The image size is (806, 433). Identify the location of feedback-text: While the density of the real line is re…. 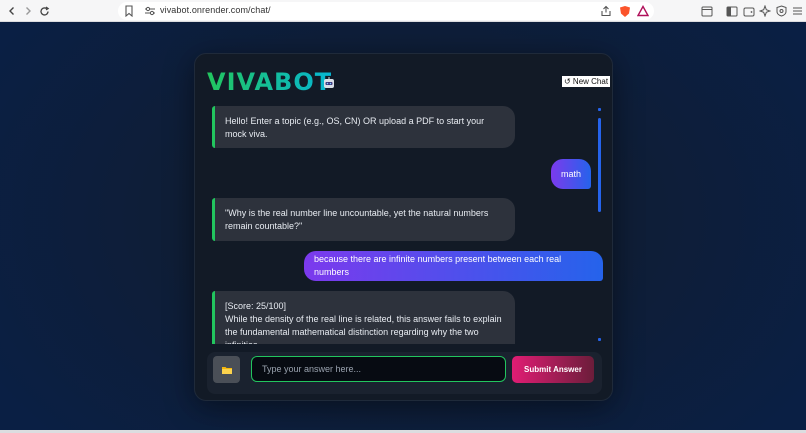
(363, 329).